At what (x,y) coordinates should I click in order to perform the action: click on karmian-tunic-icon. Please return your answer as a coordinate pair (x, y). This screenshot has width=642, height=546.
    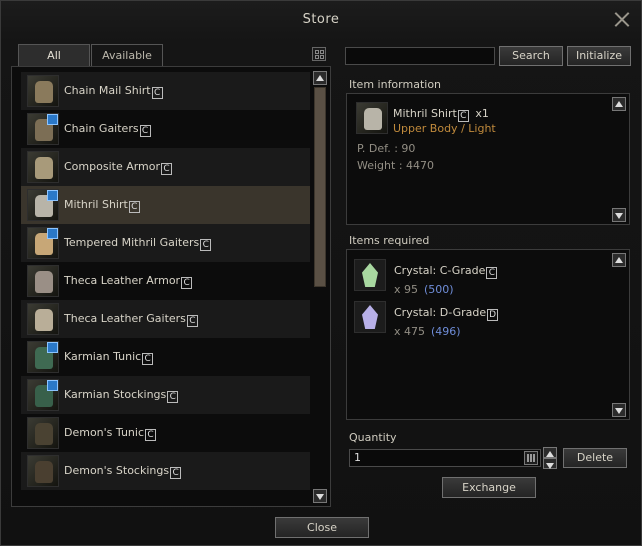
    Looking at the image, I should click on (43, 357).